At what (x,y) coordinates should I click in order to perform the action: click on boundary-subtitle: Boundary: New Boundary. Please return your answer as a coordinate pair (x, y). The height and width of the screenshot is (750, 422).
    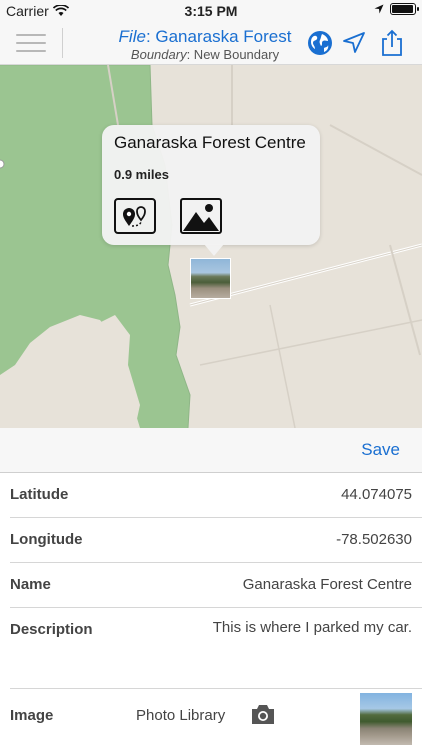
    Looking at the image, I should click on (205, 54).